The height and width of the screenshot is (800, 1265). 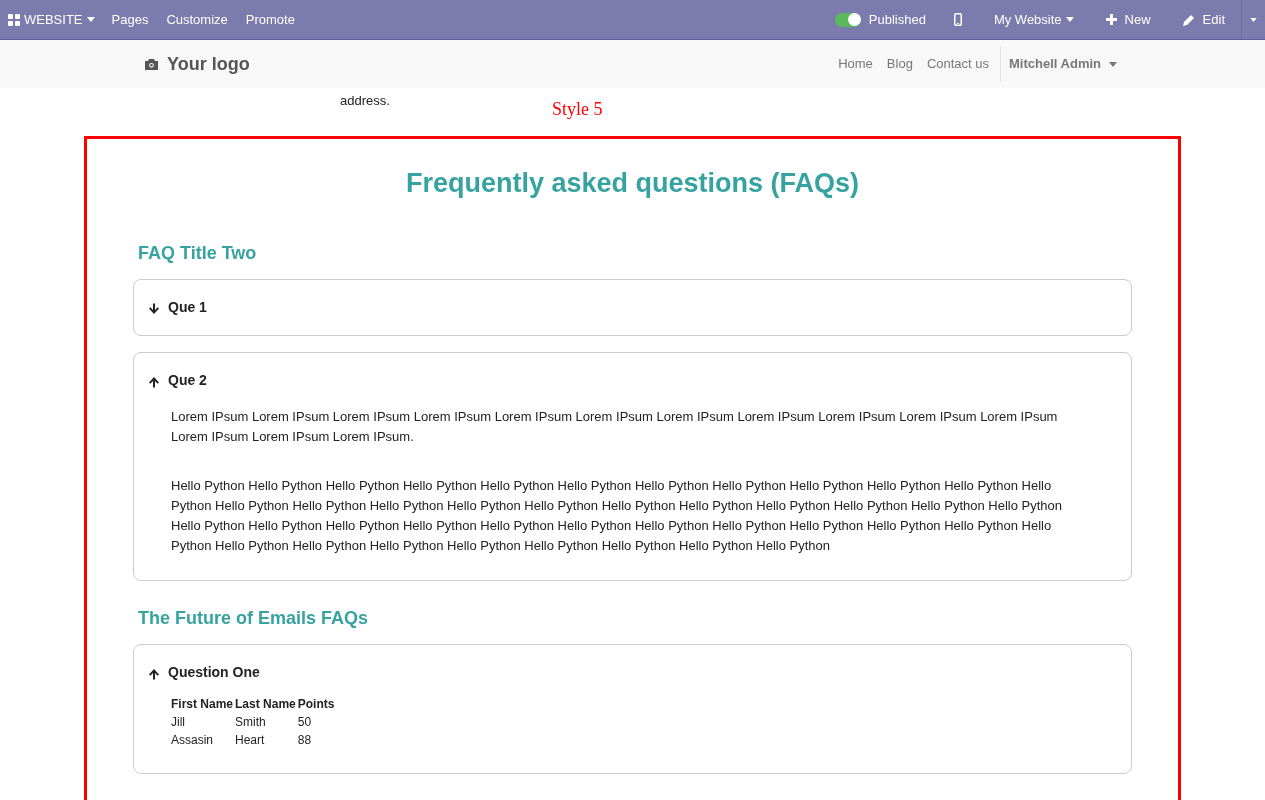 What do you see at coordinates (1188, 19) in the screenshot?
I see `pencil-icon` at bounding box center [1188, 19].